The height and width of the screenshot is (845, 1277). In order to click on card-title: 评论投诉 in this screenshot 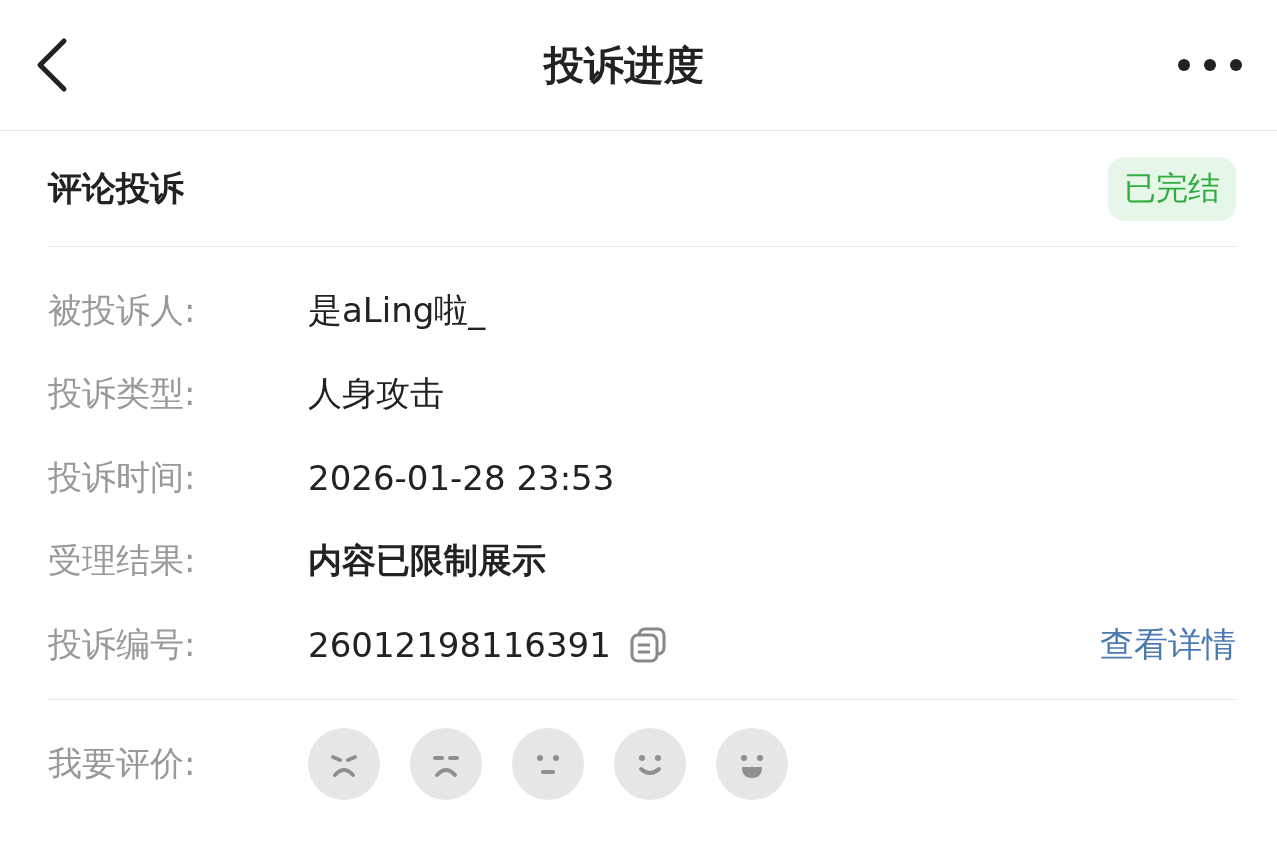, I will do `click(116, 188)`.